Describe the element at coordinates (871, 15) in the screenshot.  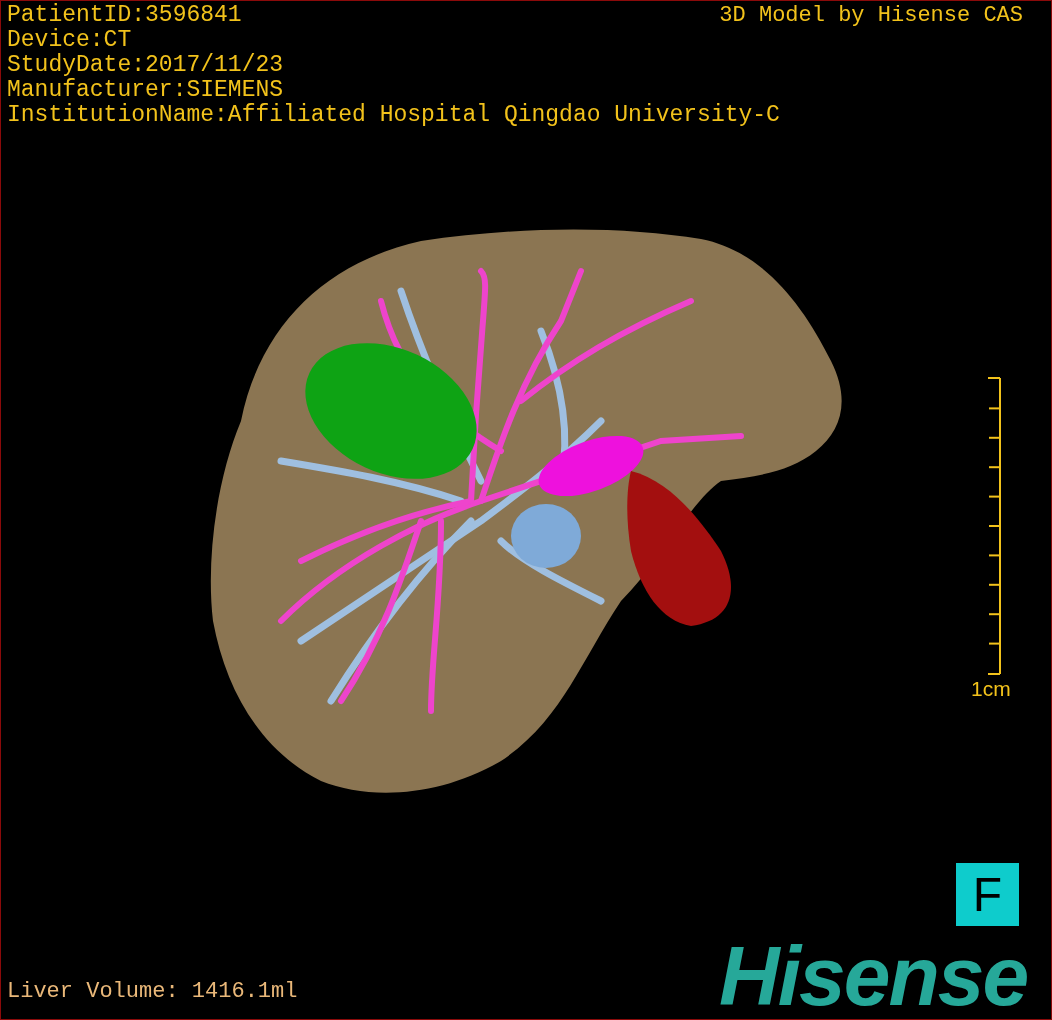
I see `viewer-title: 3D Model by Hisense CAS` at that location.